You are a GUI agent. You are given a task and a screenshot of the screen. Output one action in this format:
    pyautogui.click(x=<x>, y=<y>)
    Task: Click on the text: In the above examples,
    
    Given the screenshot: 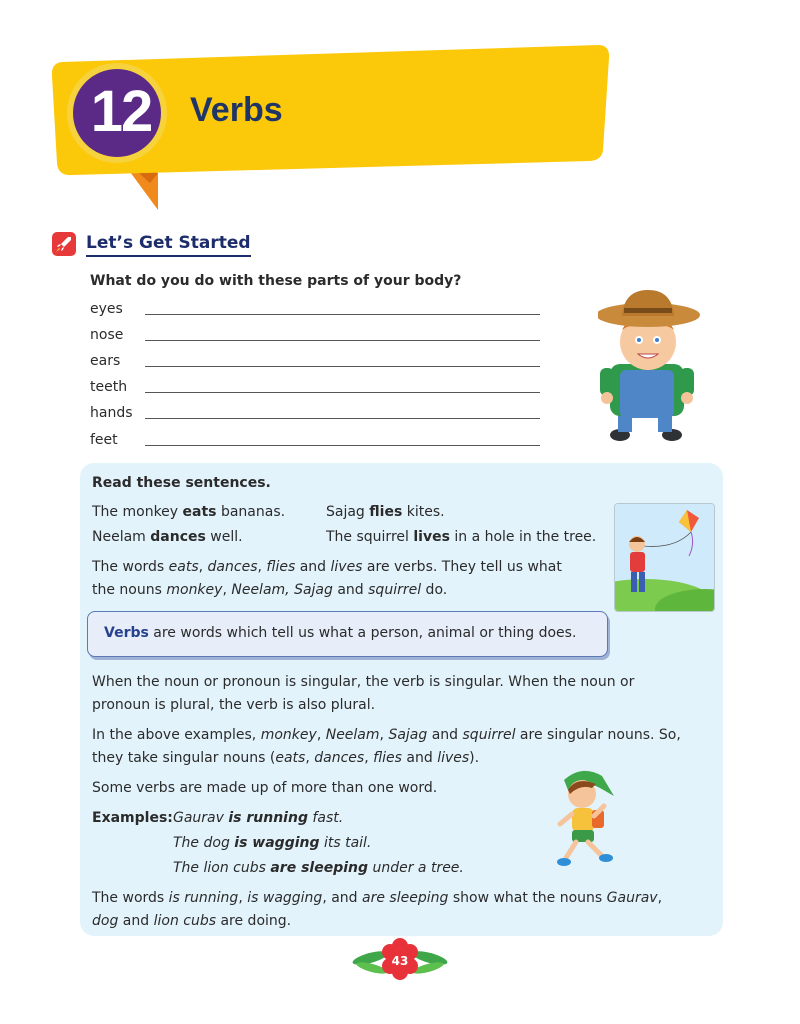 What is the action you would take?
    pyautogui.click(x=176, y=735)
    